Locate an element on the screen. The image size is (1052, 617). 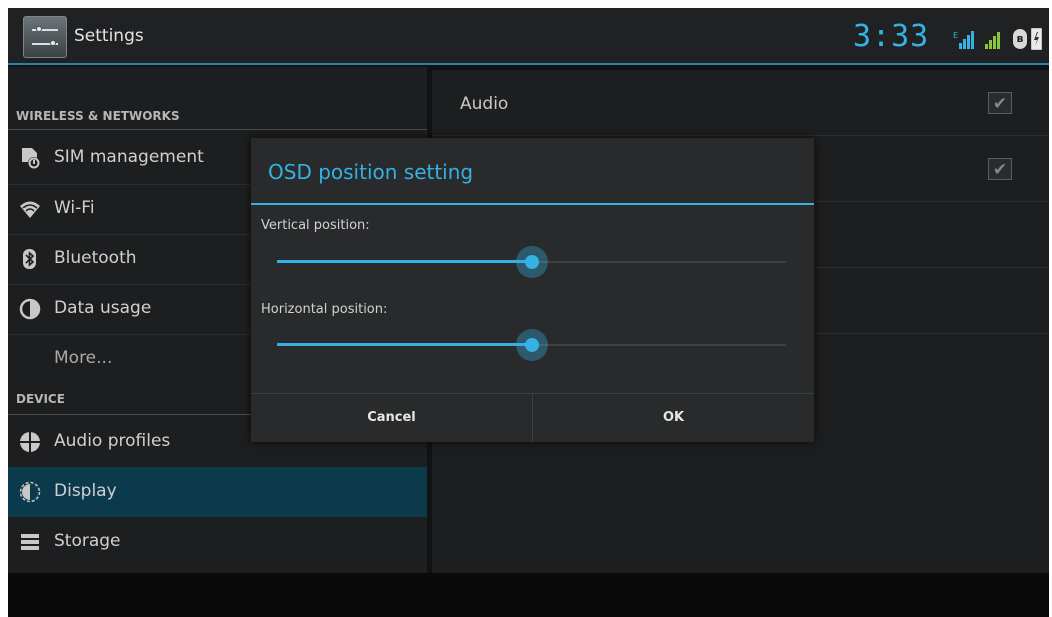
sim-icon is located at coordinates (30, 158).